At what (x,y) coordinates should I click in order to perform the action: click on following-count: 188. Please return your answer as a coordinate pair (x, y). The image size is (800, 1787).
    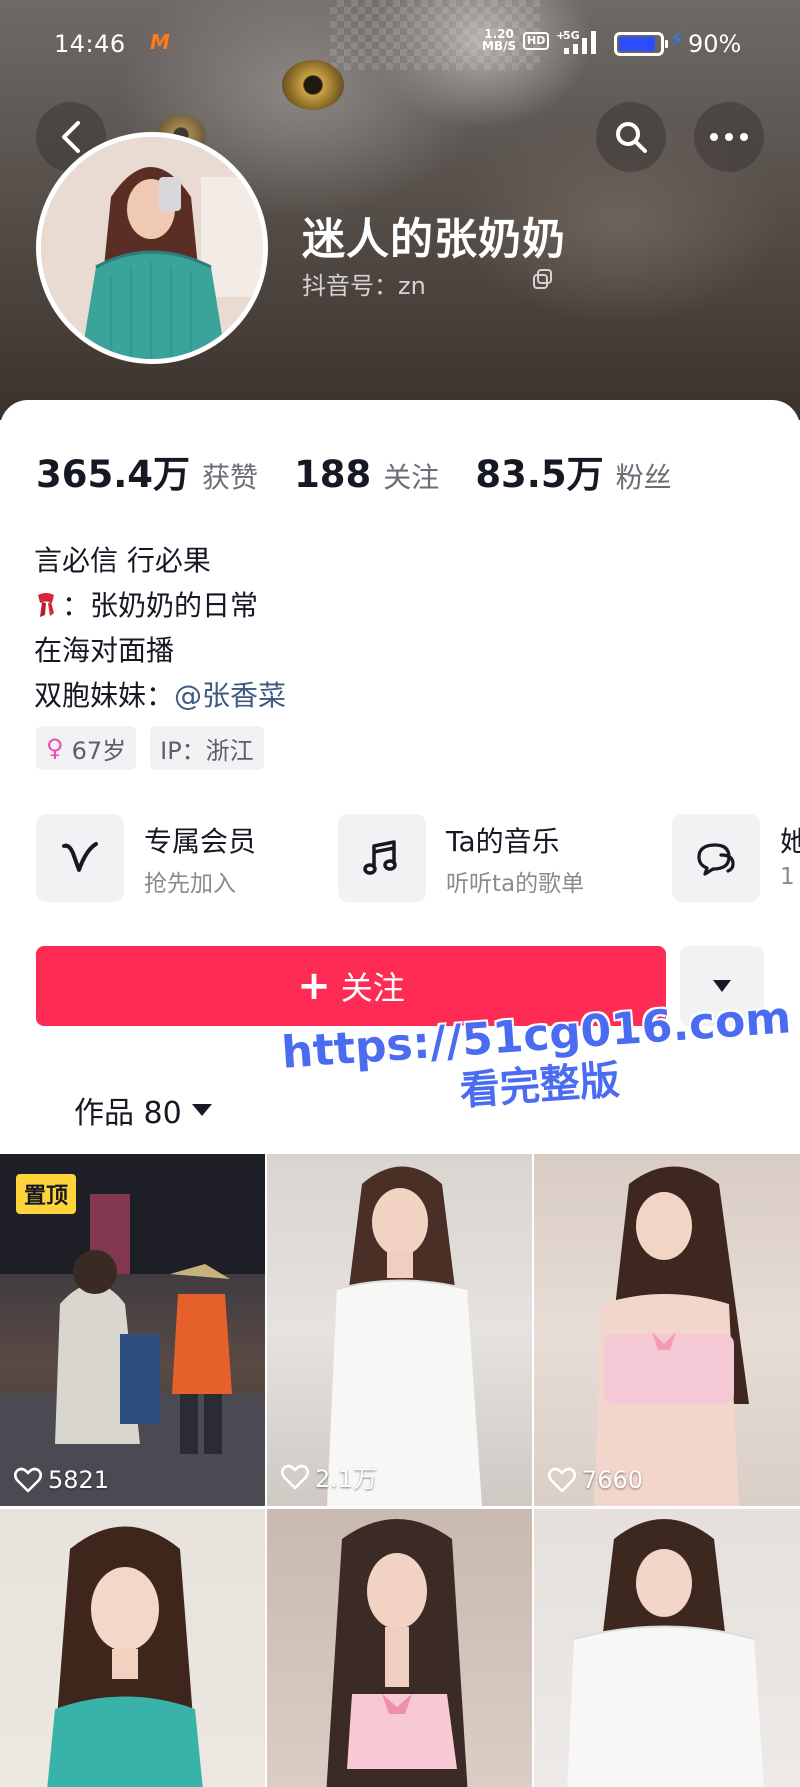
    Looking at the image, I should click on (332, 474).